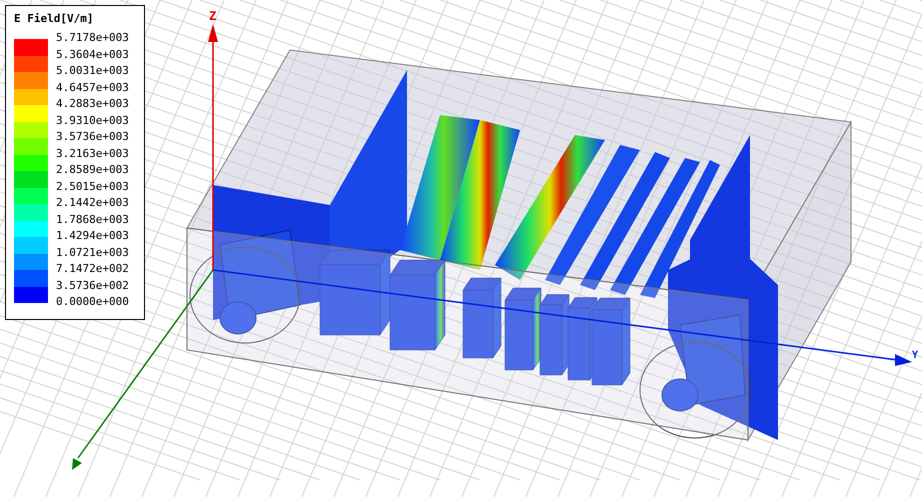 The height and width of the screenshot is (497, 922). What do you see at coordinates (92, 220) in the screenshot?
I see `legend-value: 1.7868e+003` at bounding box center [92, 220].